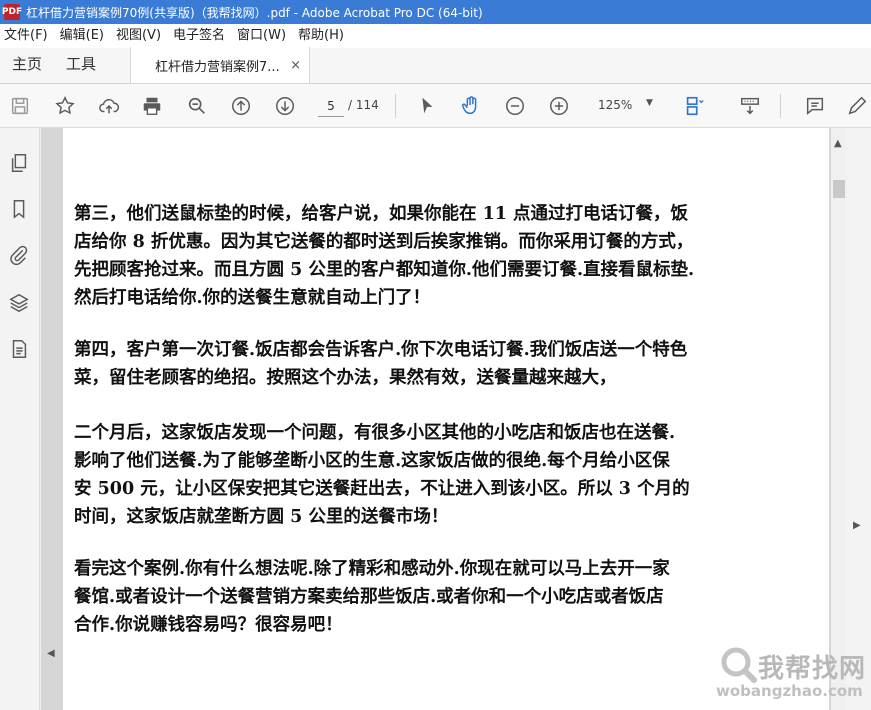 This screenshot has width=871, height=710. I want to click on star-icon, so click(65, 106).